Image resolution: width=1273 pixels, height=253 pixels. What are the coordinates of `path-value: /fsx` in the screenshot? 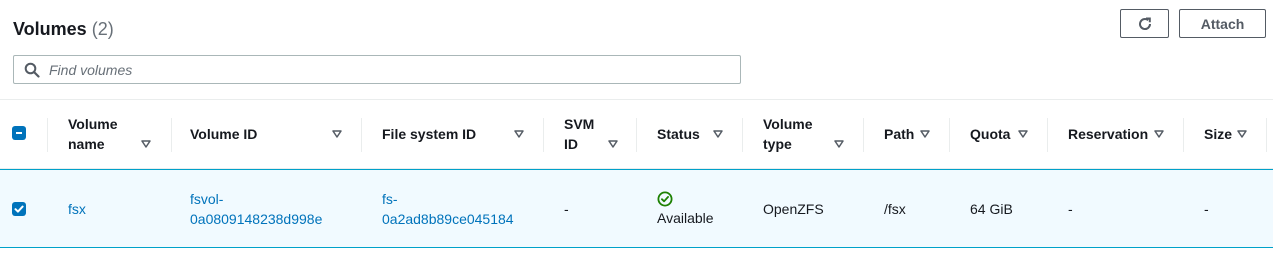 It's located at (895, 209).